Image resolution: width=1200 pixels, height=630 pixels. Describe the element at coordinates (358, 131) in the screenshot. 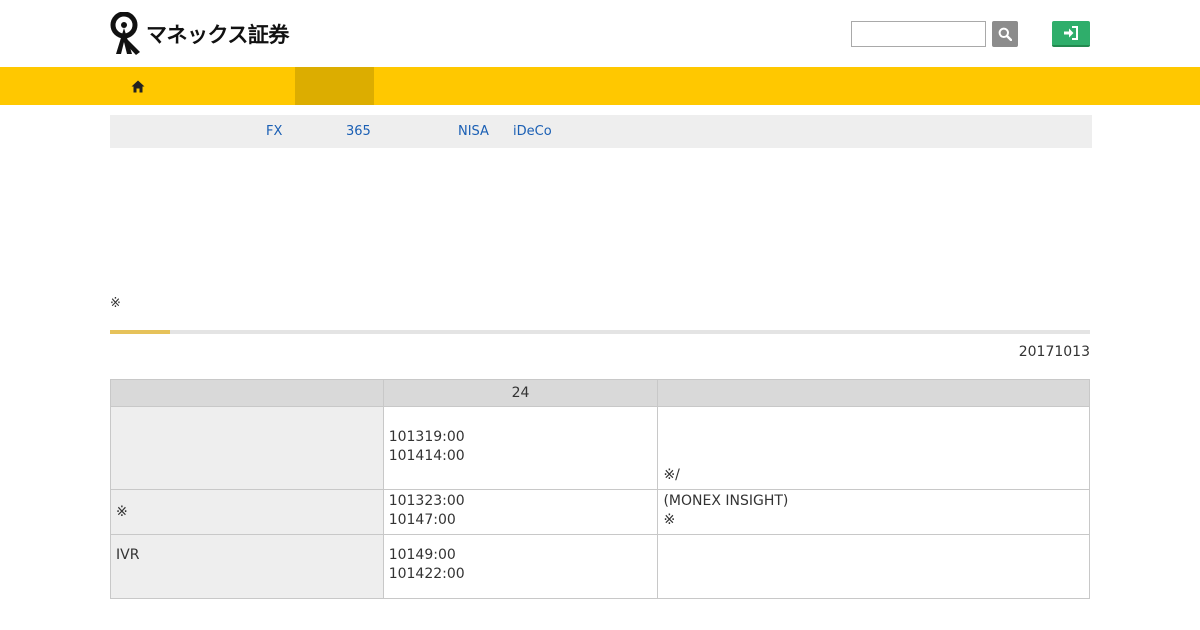

I see `subnav-link-365: 365` at that location.